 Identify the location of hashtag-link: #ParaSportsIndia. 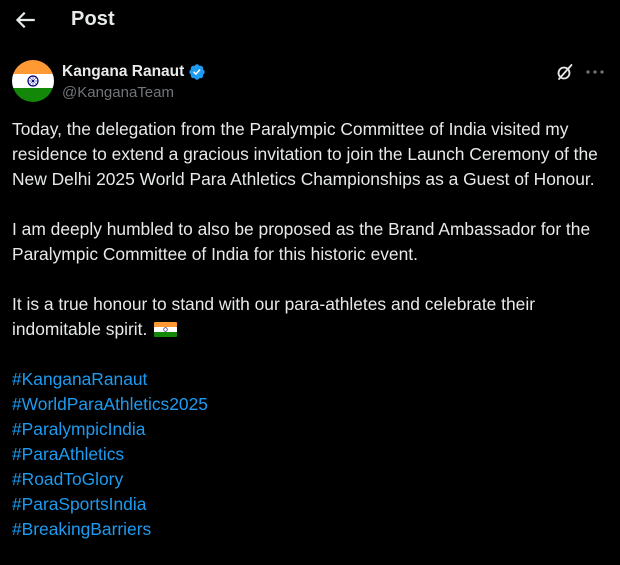
(310, 504).